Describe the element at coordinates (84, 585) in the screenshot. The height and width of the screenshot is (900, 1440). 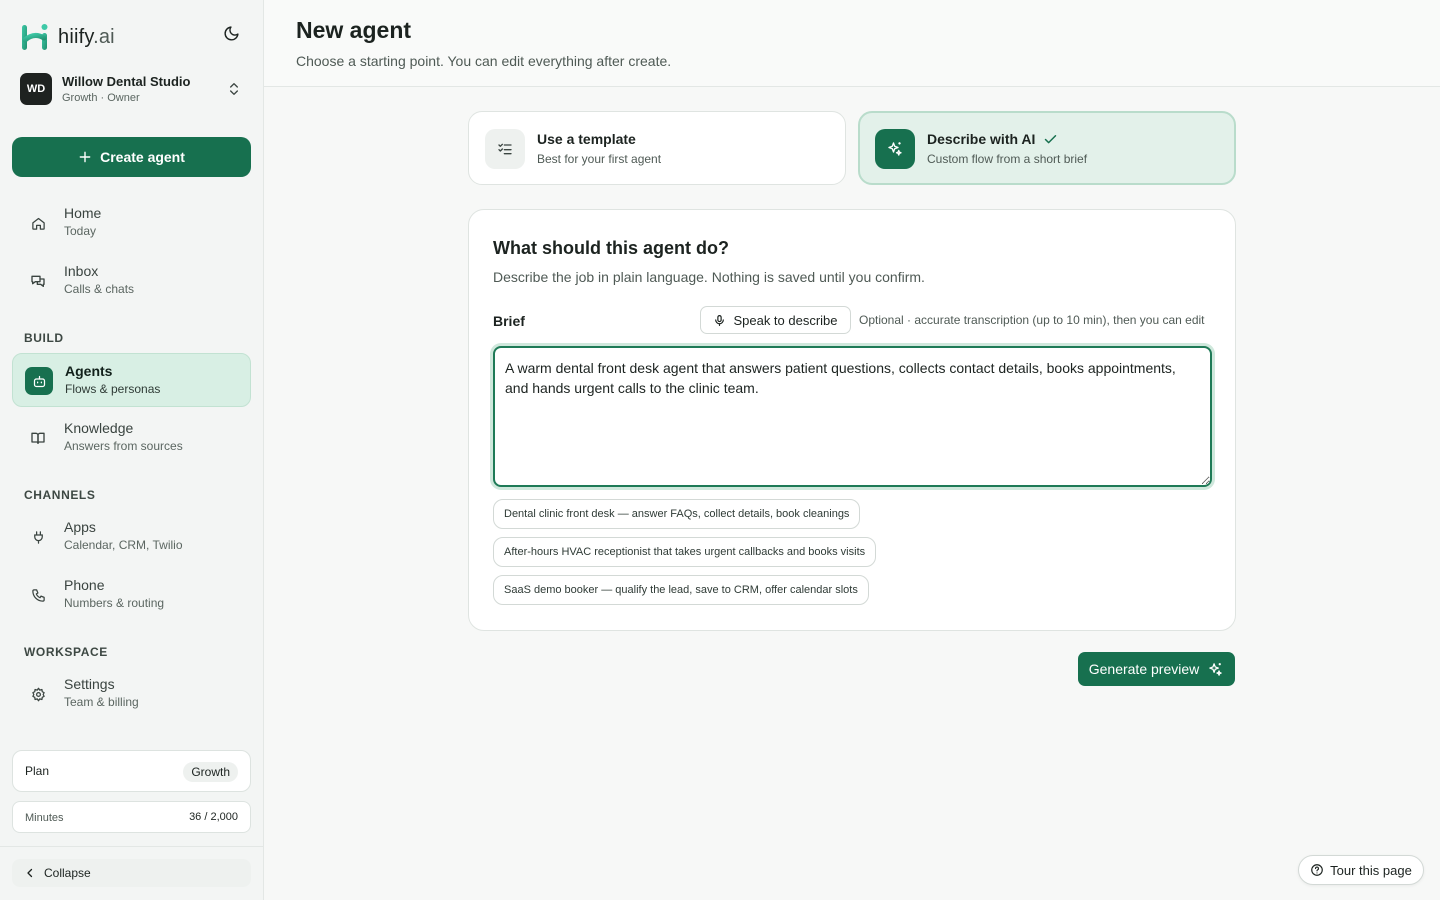
I see `sidebar-item-title: Phone` at that location.